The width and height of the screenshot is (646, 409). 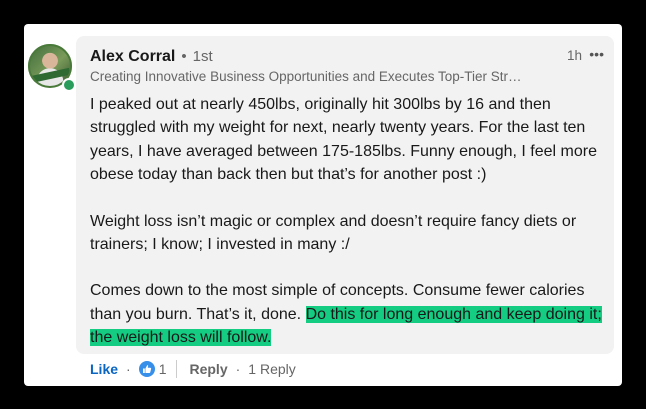 I want to click on actions-divider, so click(x=177, y=369).